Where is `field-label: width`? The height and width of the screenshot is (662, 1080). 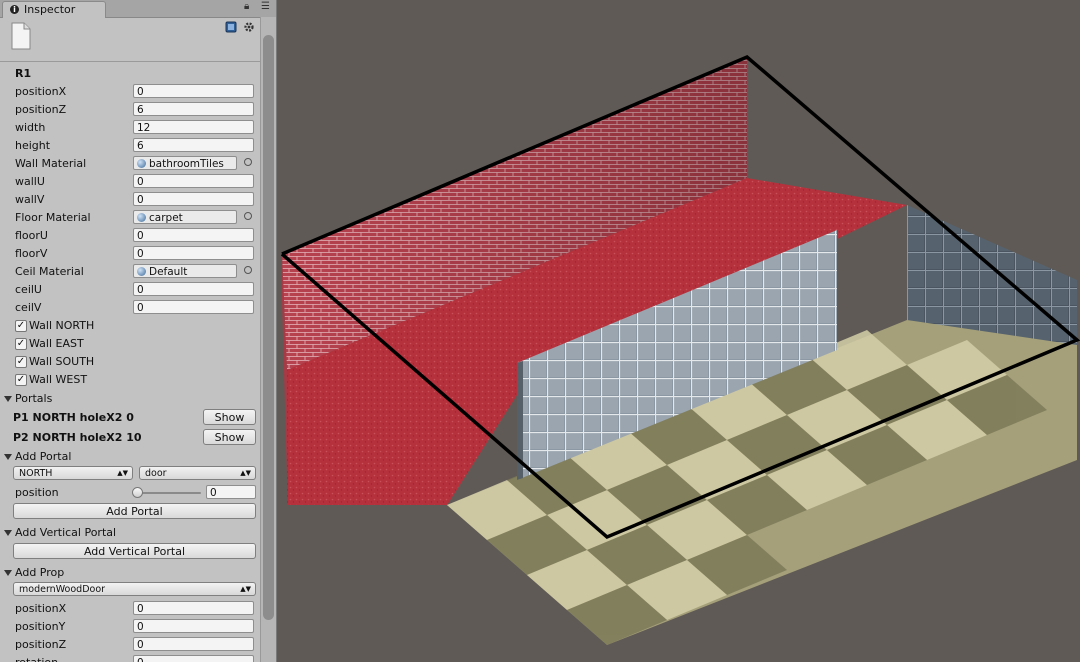 field-label: width is located at coordinates (30, 127).